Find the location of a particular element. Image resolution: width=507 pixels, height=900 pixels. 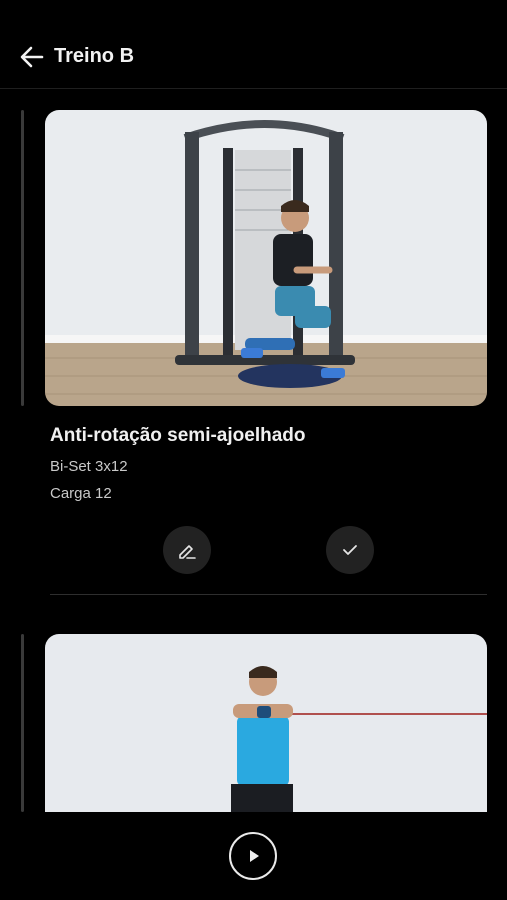

card-divider is located at coordinates (268, 594).